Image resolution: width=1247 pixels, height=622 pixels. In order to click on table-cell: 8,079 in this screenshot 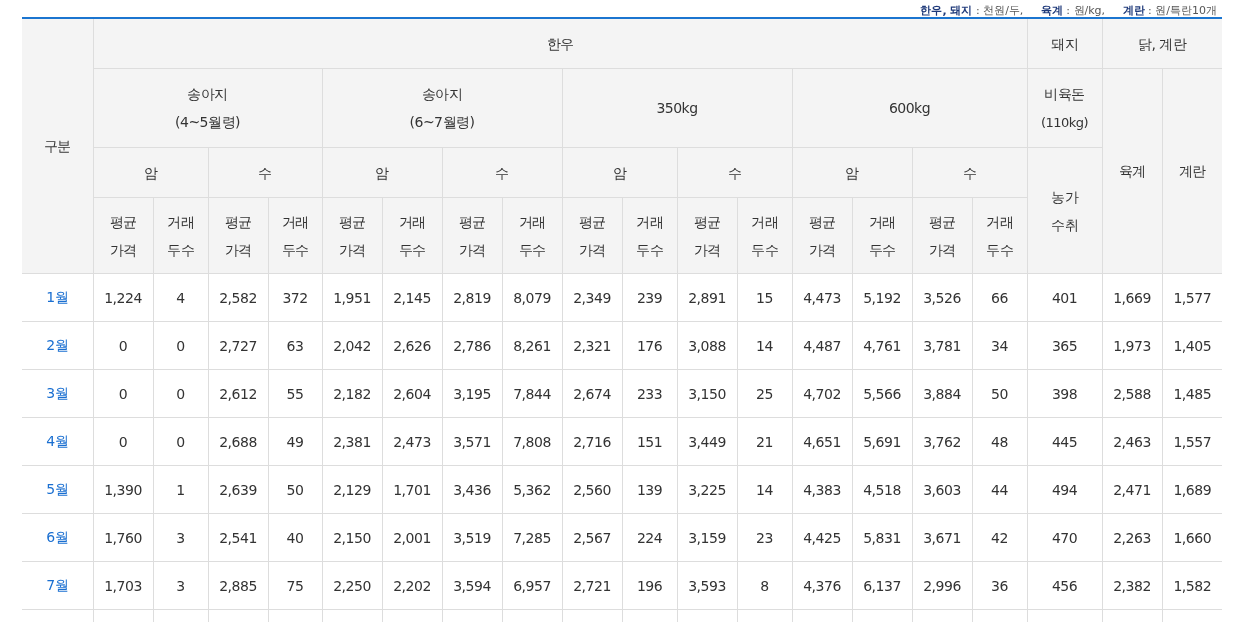, I will do `click(532, 297)`.